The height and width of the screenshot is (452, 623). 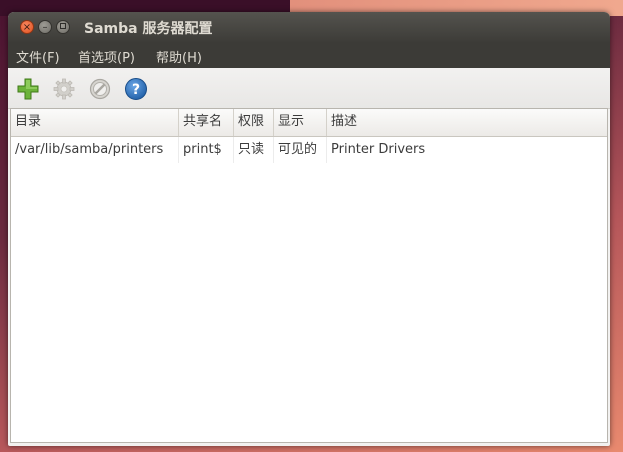 What do you see at coordinates (38, 56) in the screenshot?
I see `menu-file: 文件(F)` at bounding box center [38, 56].